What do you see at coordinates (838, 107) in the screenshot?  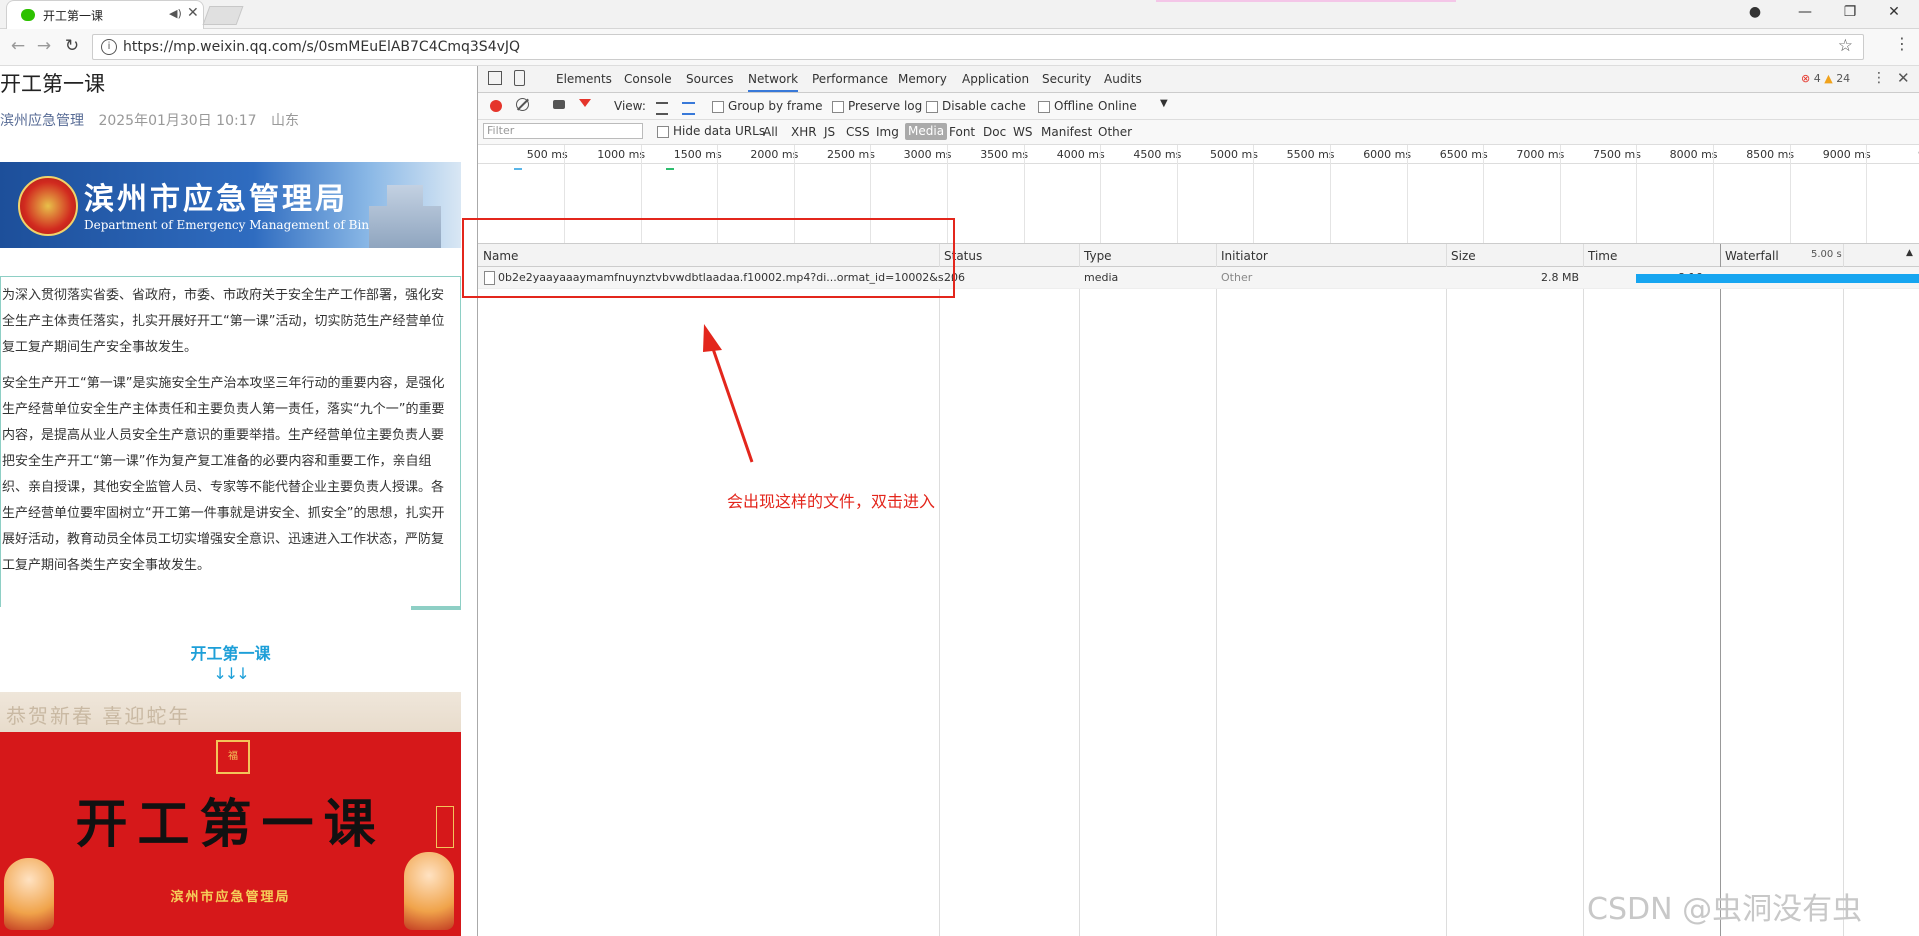 I see `preserve-log-checkbox` at bounding box center [838, 107].